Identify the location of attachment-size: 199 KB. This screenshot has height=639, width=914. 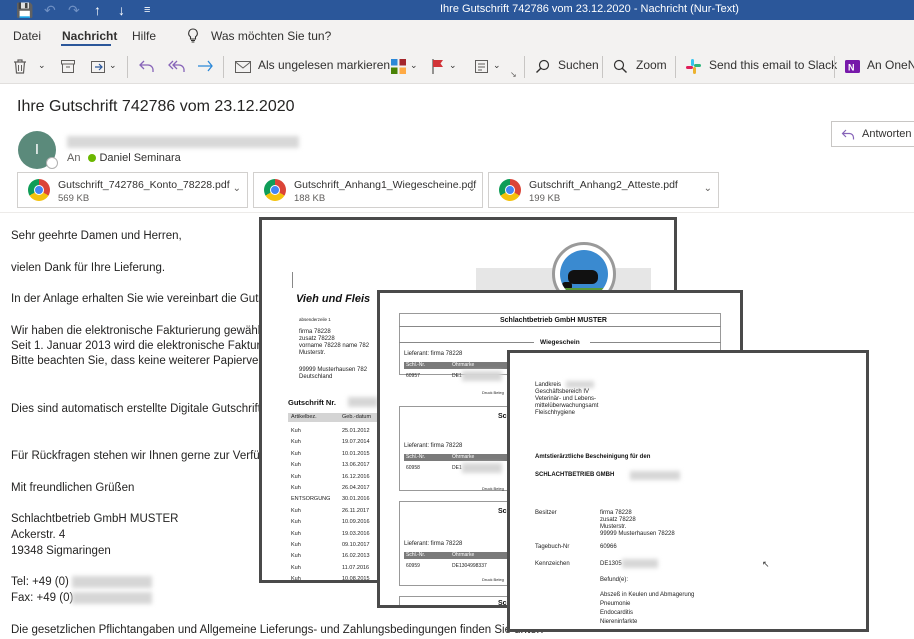
(545, 198).